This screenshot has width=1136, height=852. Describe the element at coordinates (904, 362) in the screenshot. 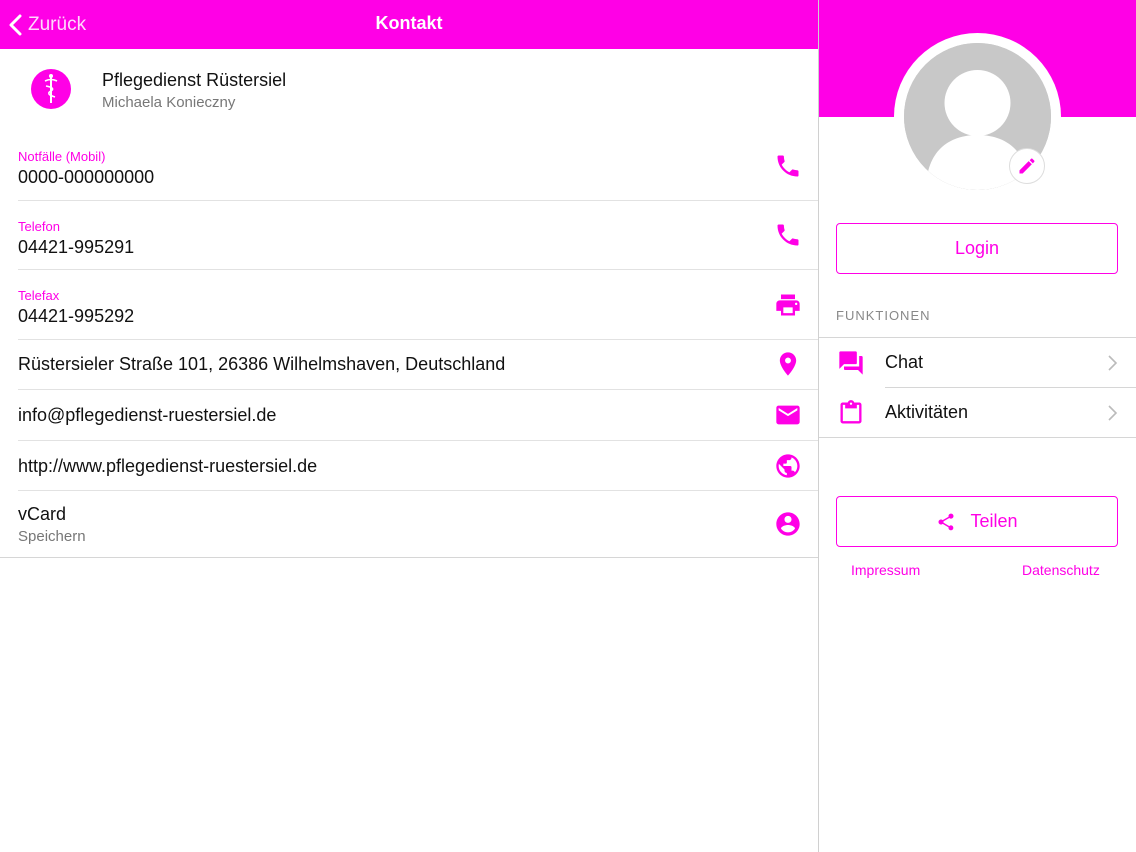

I see `menu-item-chat-label: Chat` at that location.